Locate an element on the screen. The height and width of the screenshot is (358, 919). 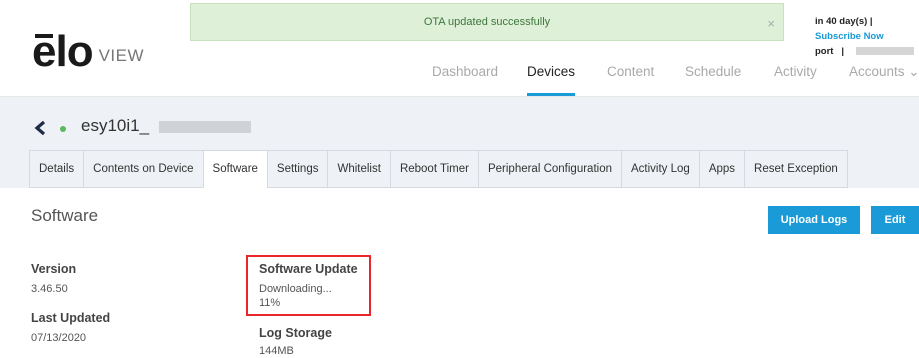
online-status-dot is located at coordinates (63, 129).